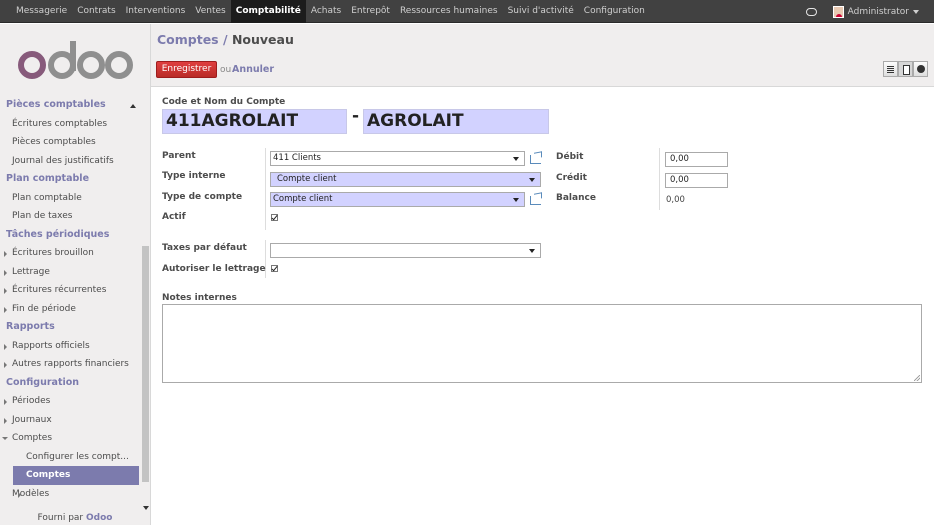 This screenshot has height=525, width=934. Describe the element at coordinates (214, 269) in the screenshot. I see `allow-reconcile-label: Autoriser le lettrage` at that location.